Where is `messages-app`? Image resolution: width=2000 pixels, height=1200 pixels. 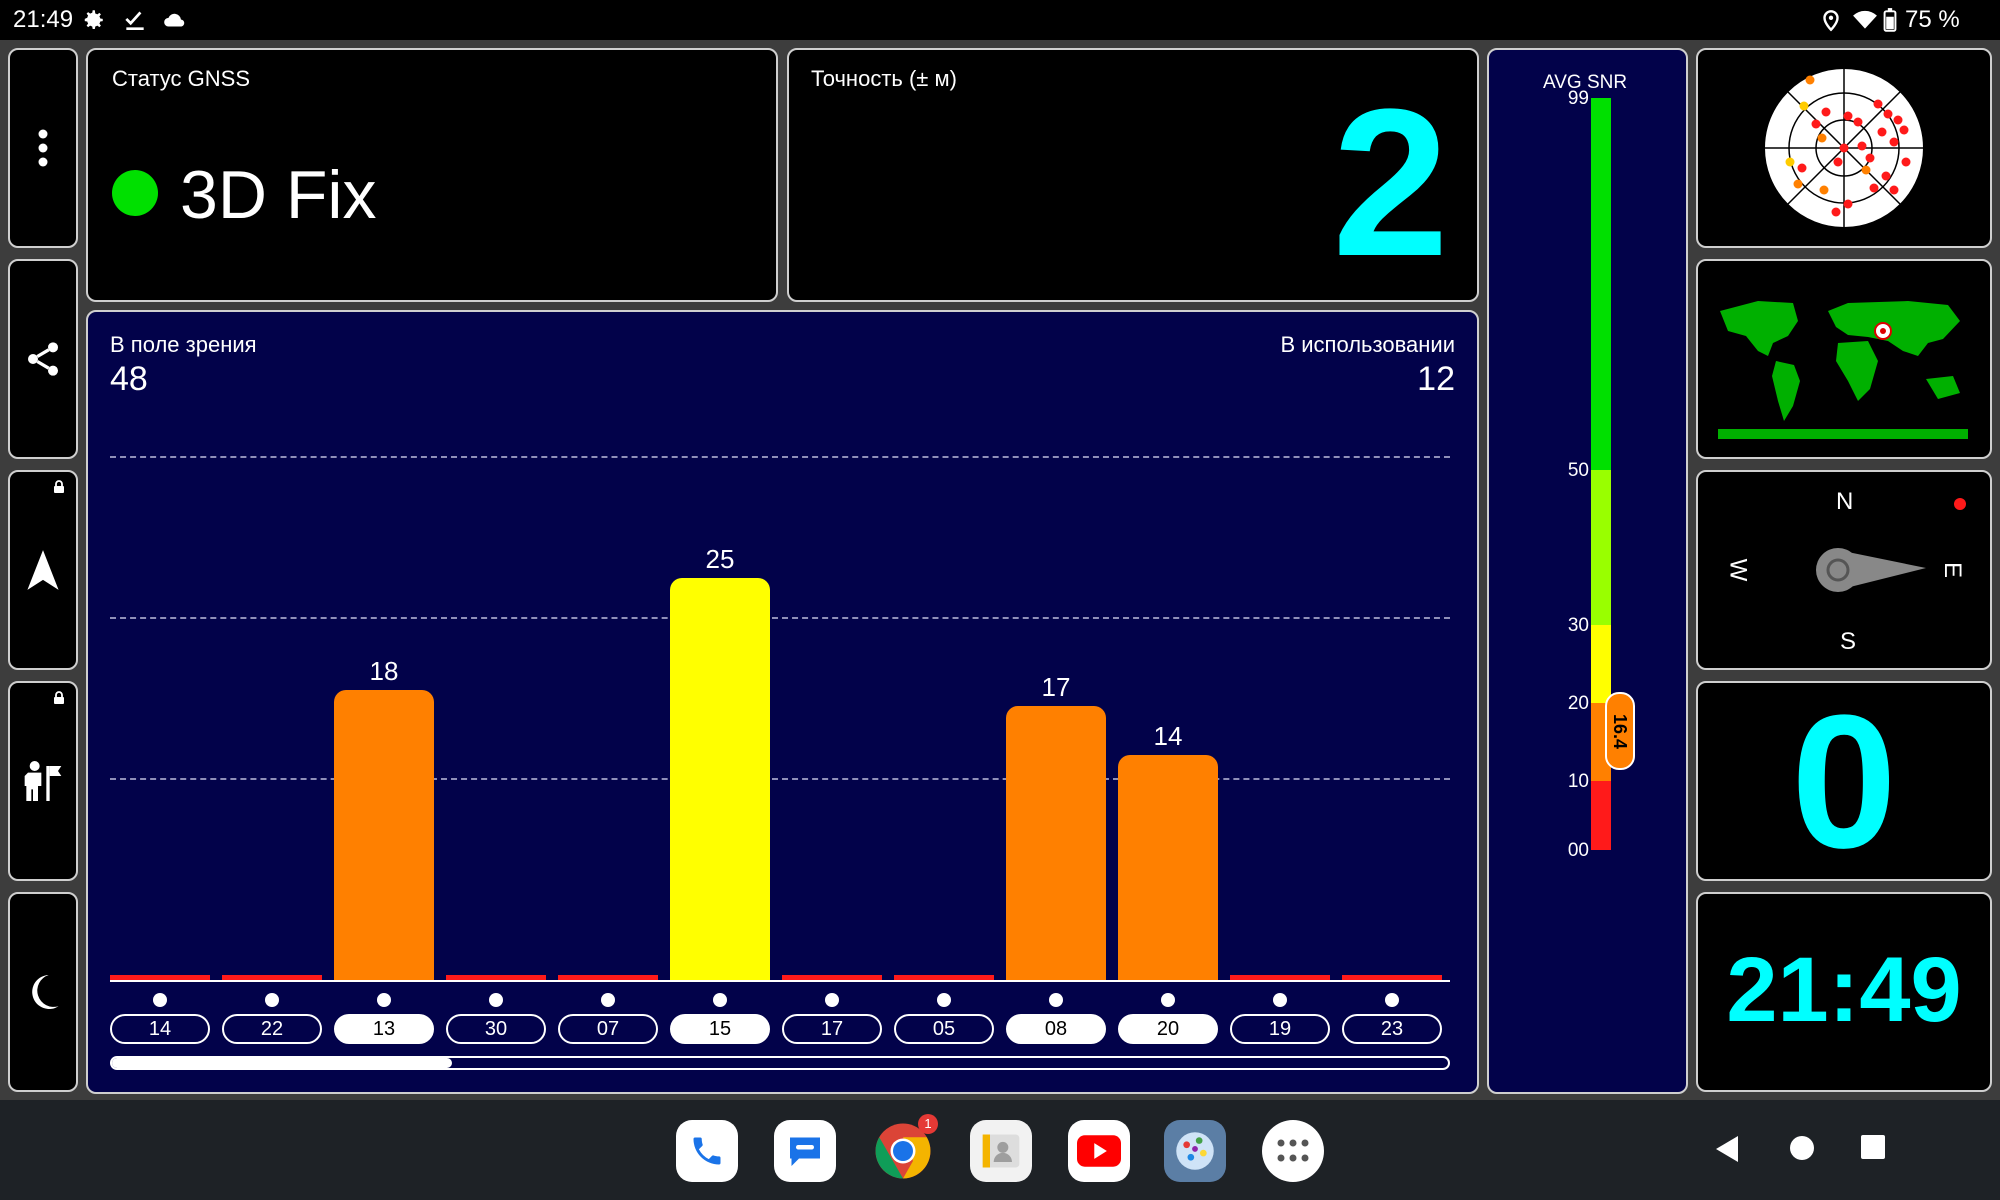 messages-app is located at coordinates (805, 1151).